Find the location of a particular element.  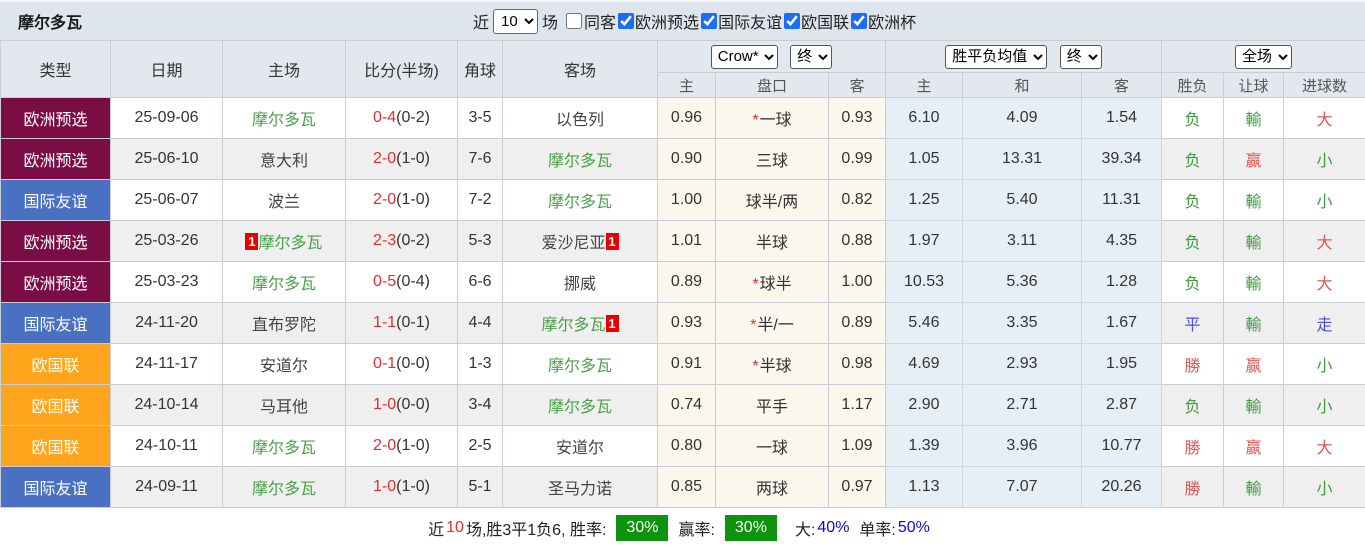

single-label: 单率: is located at coordinates (877, 530).